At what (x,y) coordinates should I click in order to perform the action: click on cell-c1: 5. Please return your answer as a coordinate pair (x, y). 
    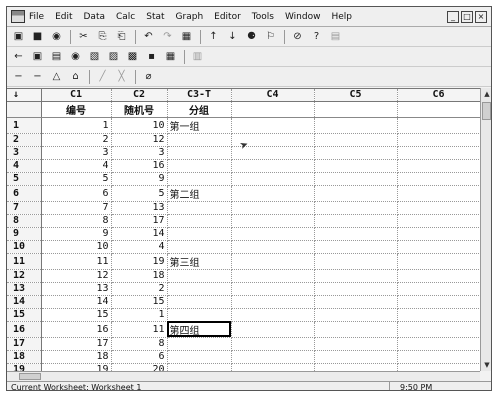
    Looking at the image, I should click on (76, 179).